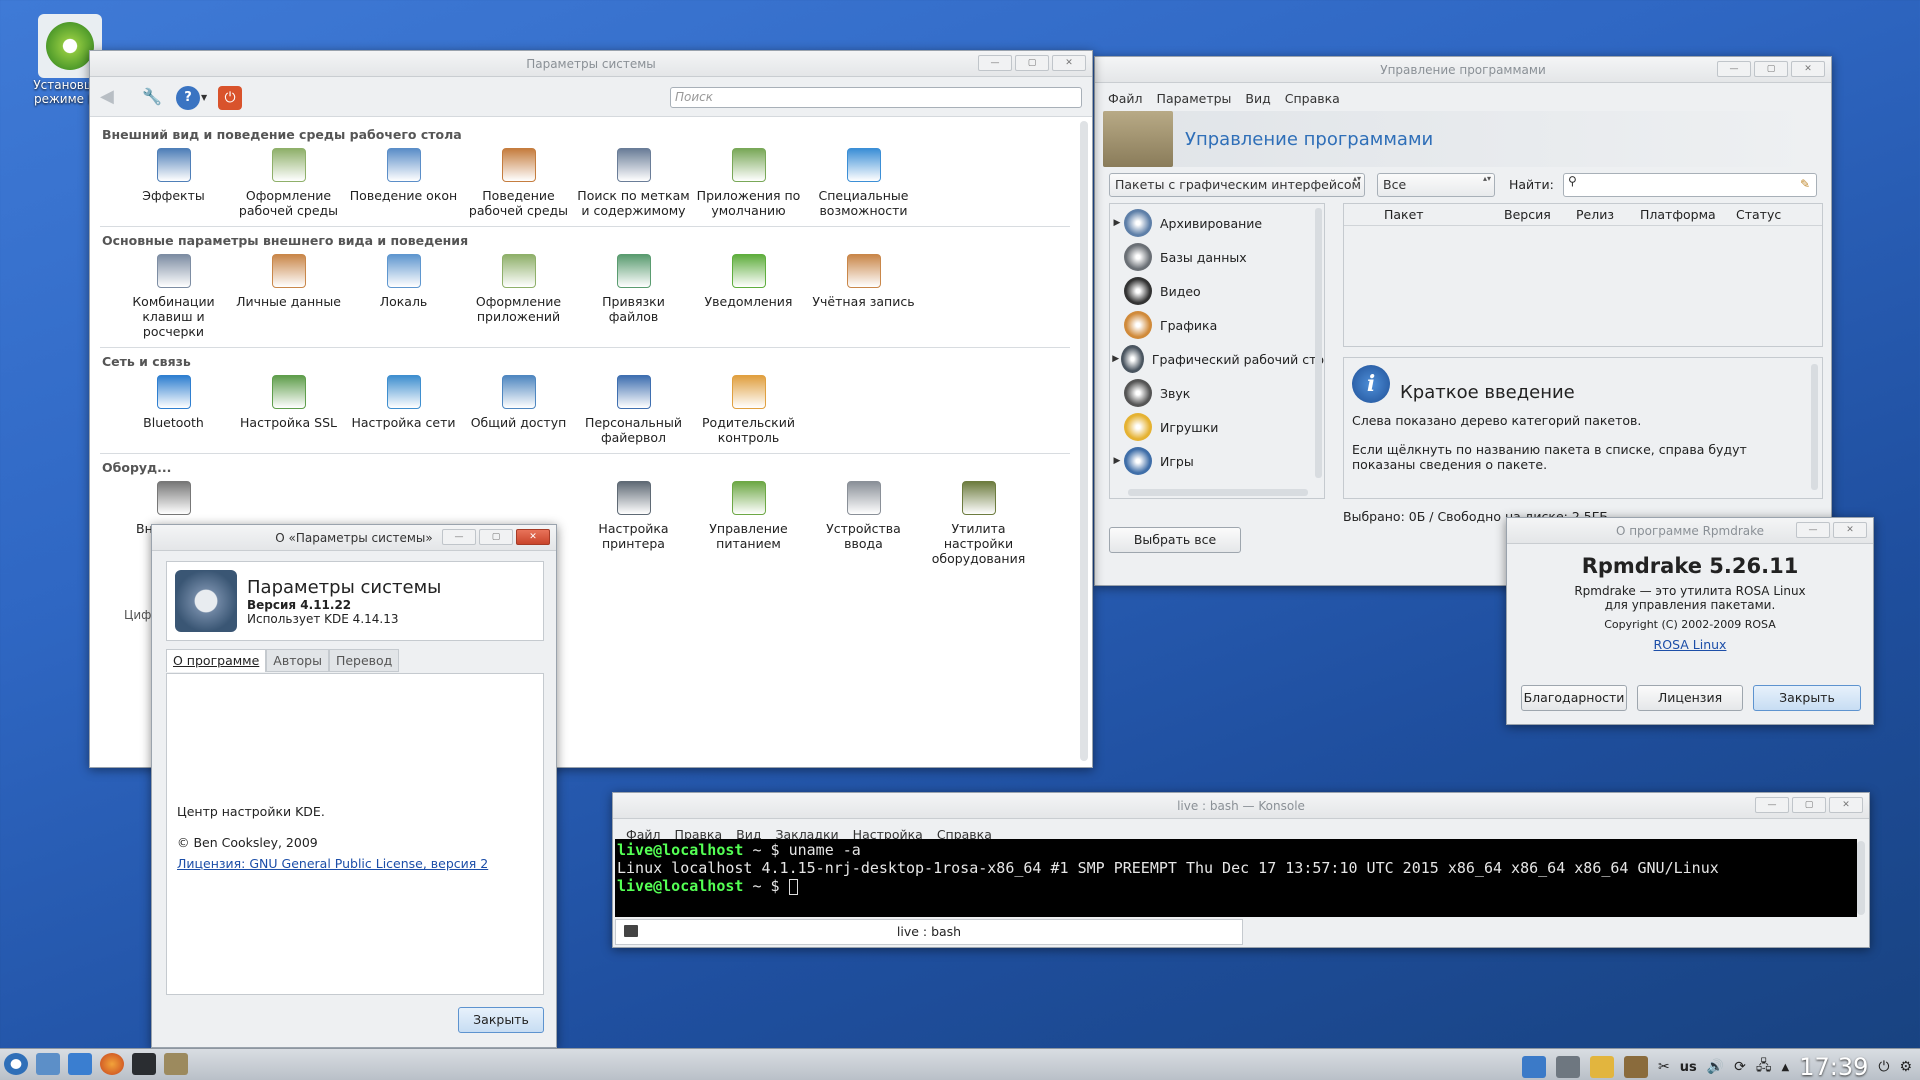 This screenshot has height=1080, width=1920. What do you see at coordinates (112, 1064) in the screenshot?
I see `firefox-icon` at bounding box center [112, 1064].